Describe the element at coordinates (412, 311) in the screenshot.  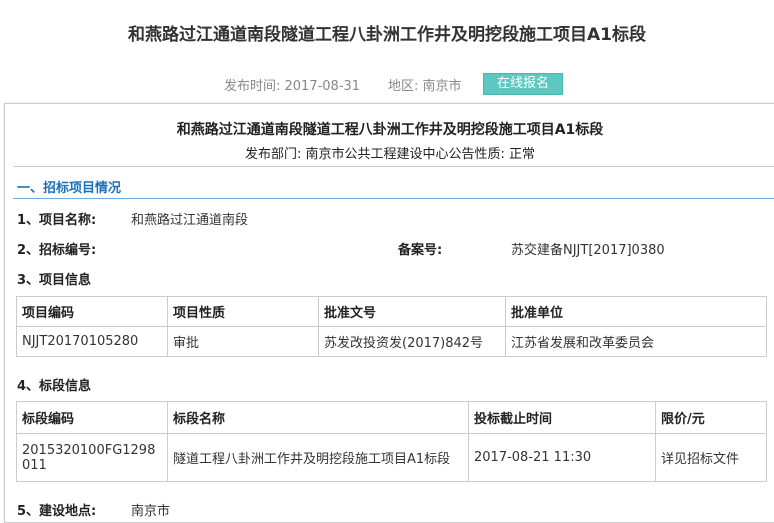
I see `table-header: 批准文号` at that location.